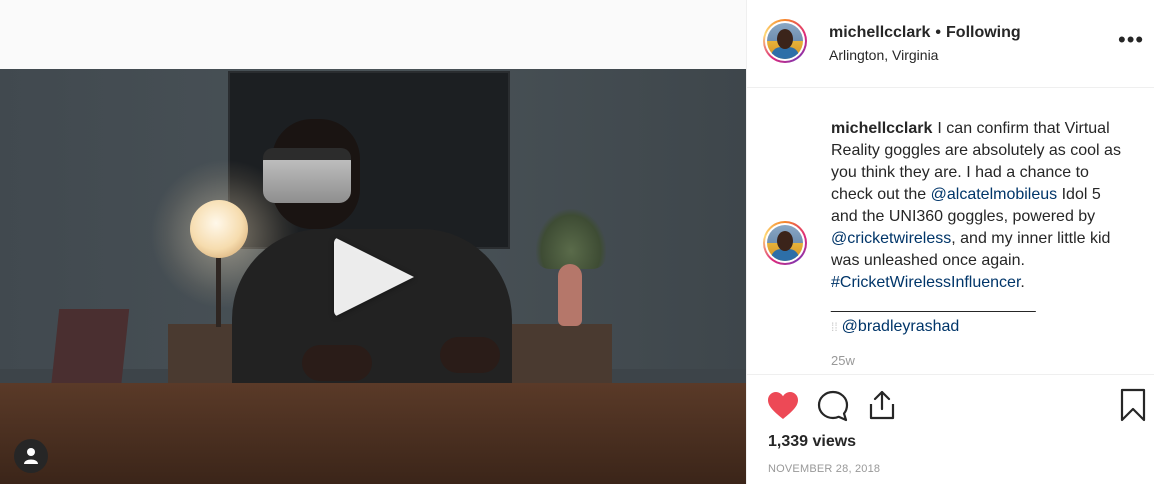 The height and width of the screenshot is (484, 1154). What do you see at coordinates (1131, 40) in the screenshot?
I see `more-options-icon: •••` at bounding box center [1131, 40].